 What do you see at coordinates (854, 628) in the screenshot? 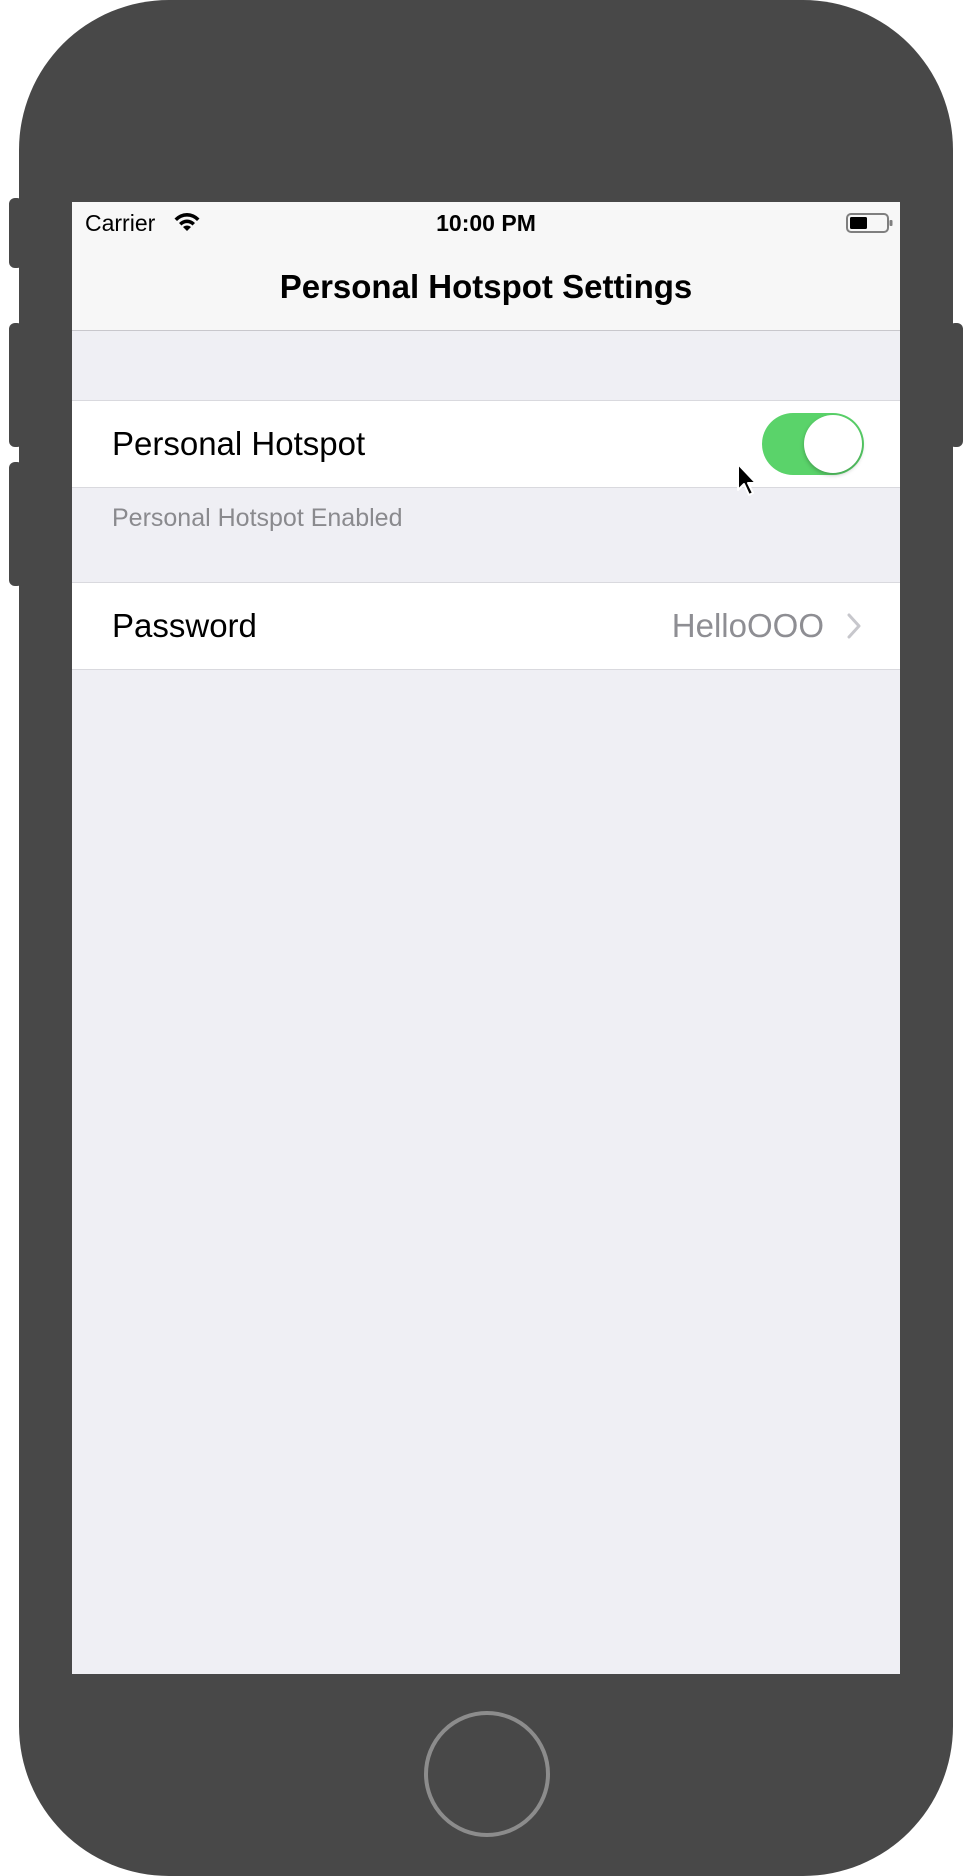
I see `chevron-right-icon` at bounding box center [854, 628].